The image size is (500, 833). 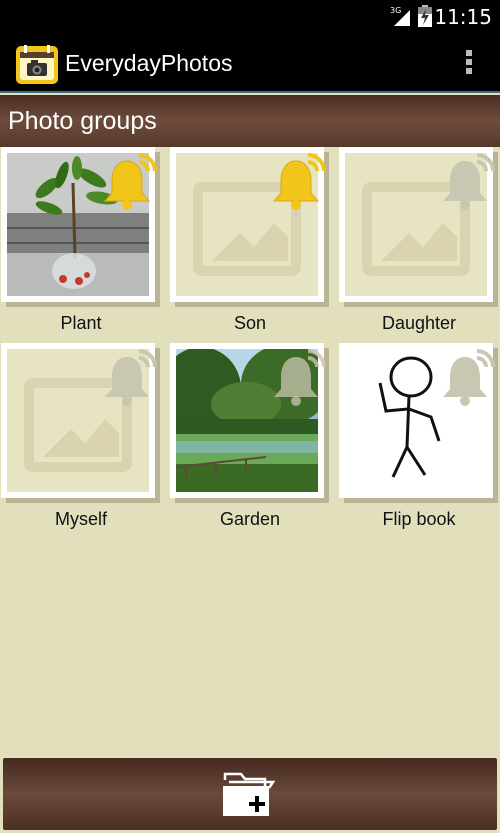 What do you see at coordinates (425, 16) in the screenshot?
I see `battery-icon` at bounding box center [425, 16].